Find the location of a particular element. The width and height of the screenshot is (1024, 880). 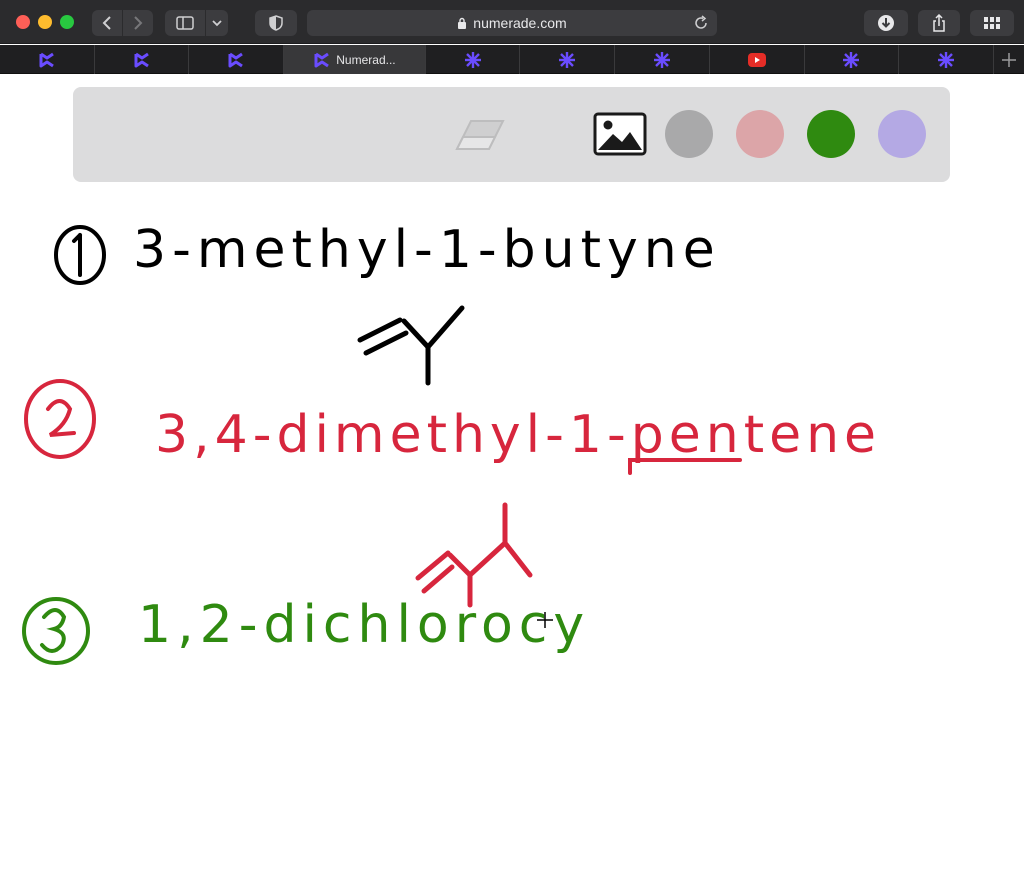

grid-icon is located at coordinates (992, 23).